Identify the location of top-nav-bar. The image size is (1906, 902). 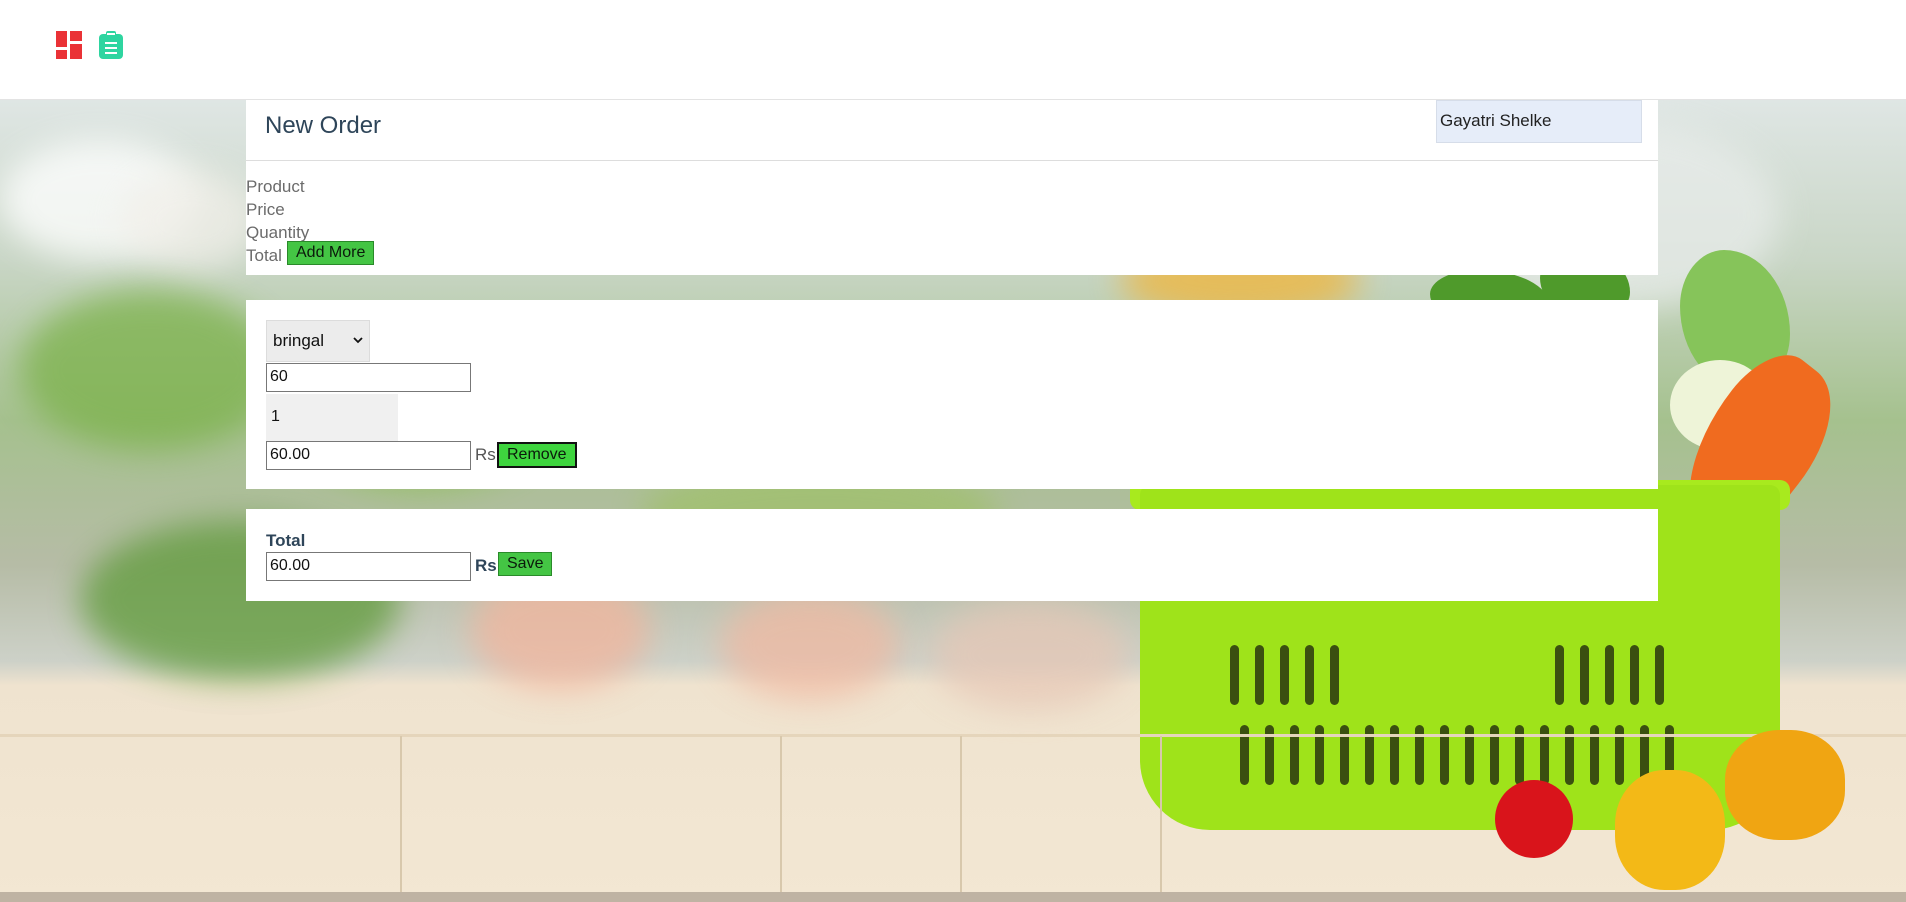
(953, 50).